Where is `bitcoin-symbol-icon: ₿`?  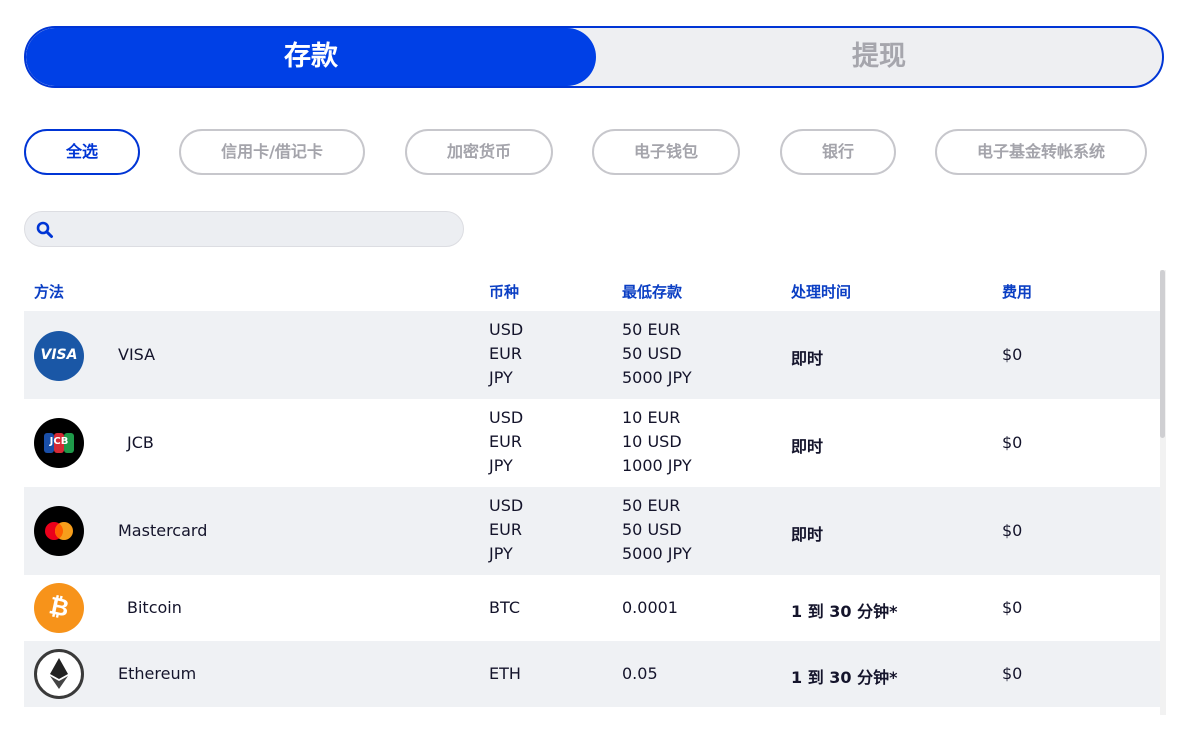 bitcoin-symbol-icon: ₿ is located at coordinates (59, 607).